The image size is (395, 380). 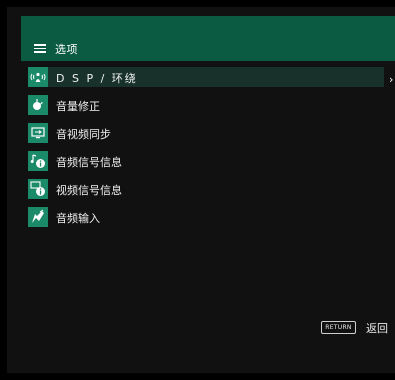 What do you see at coordinates (206, 161) in the screenshot?
I see `menu-item-audio-info: 音频信号信息` at bounding box center [206, 161].